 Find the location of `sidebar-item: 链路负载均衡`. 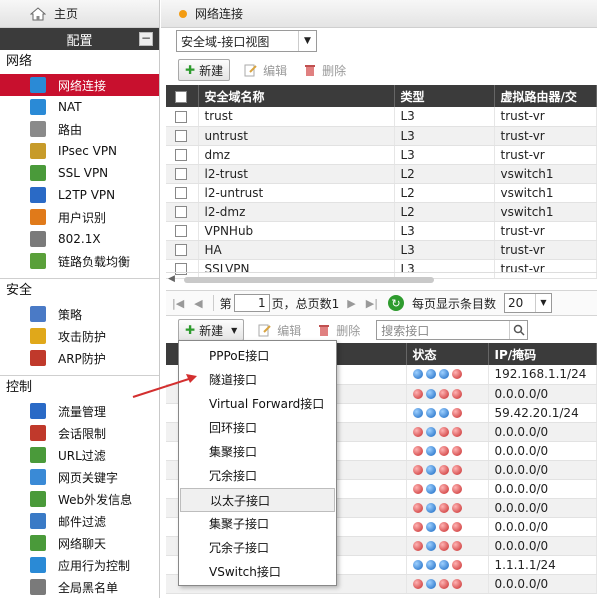

sidebar-item: 链路负载均衡 is located at coordinates (79, 261).